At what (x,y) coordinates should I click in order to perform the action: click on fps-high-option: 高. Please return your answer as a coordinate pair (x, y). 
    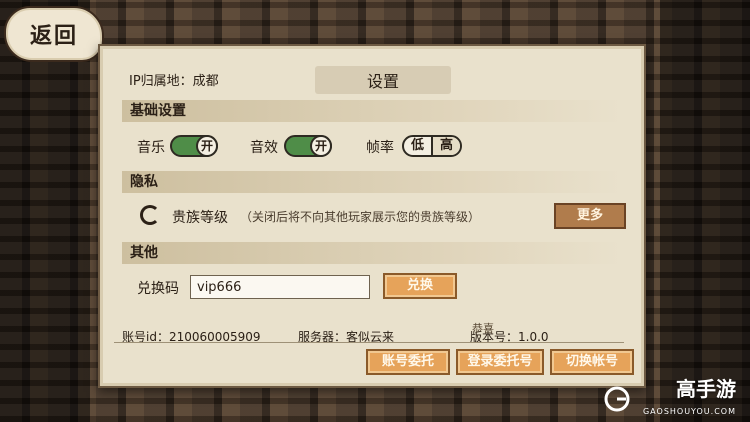
    Looking at the image, I should click on (445, 146).